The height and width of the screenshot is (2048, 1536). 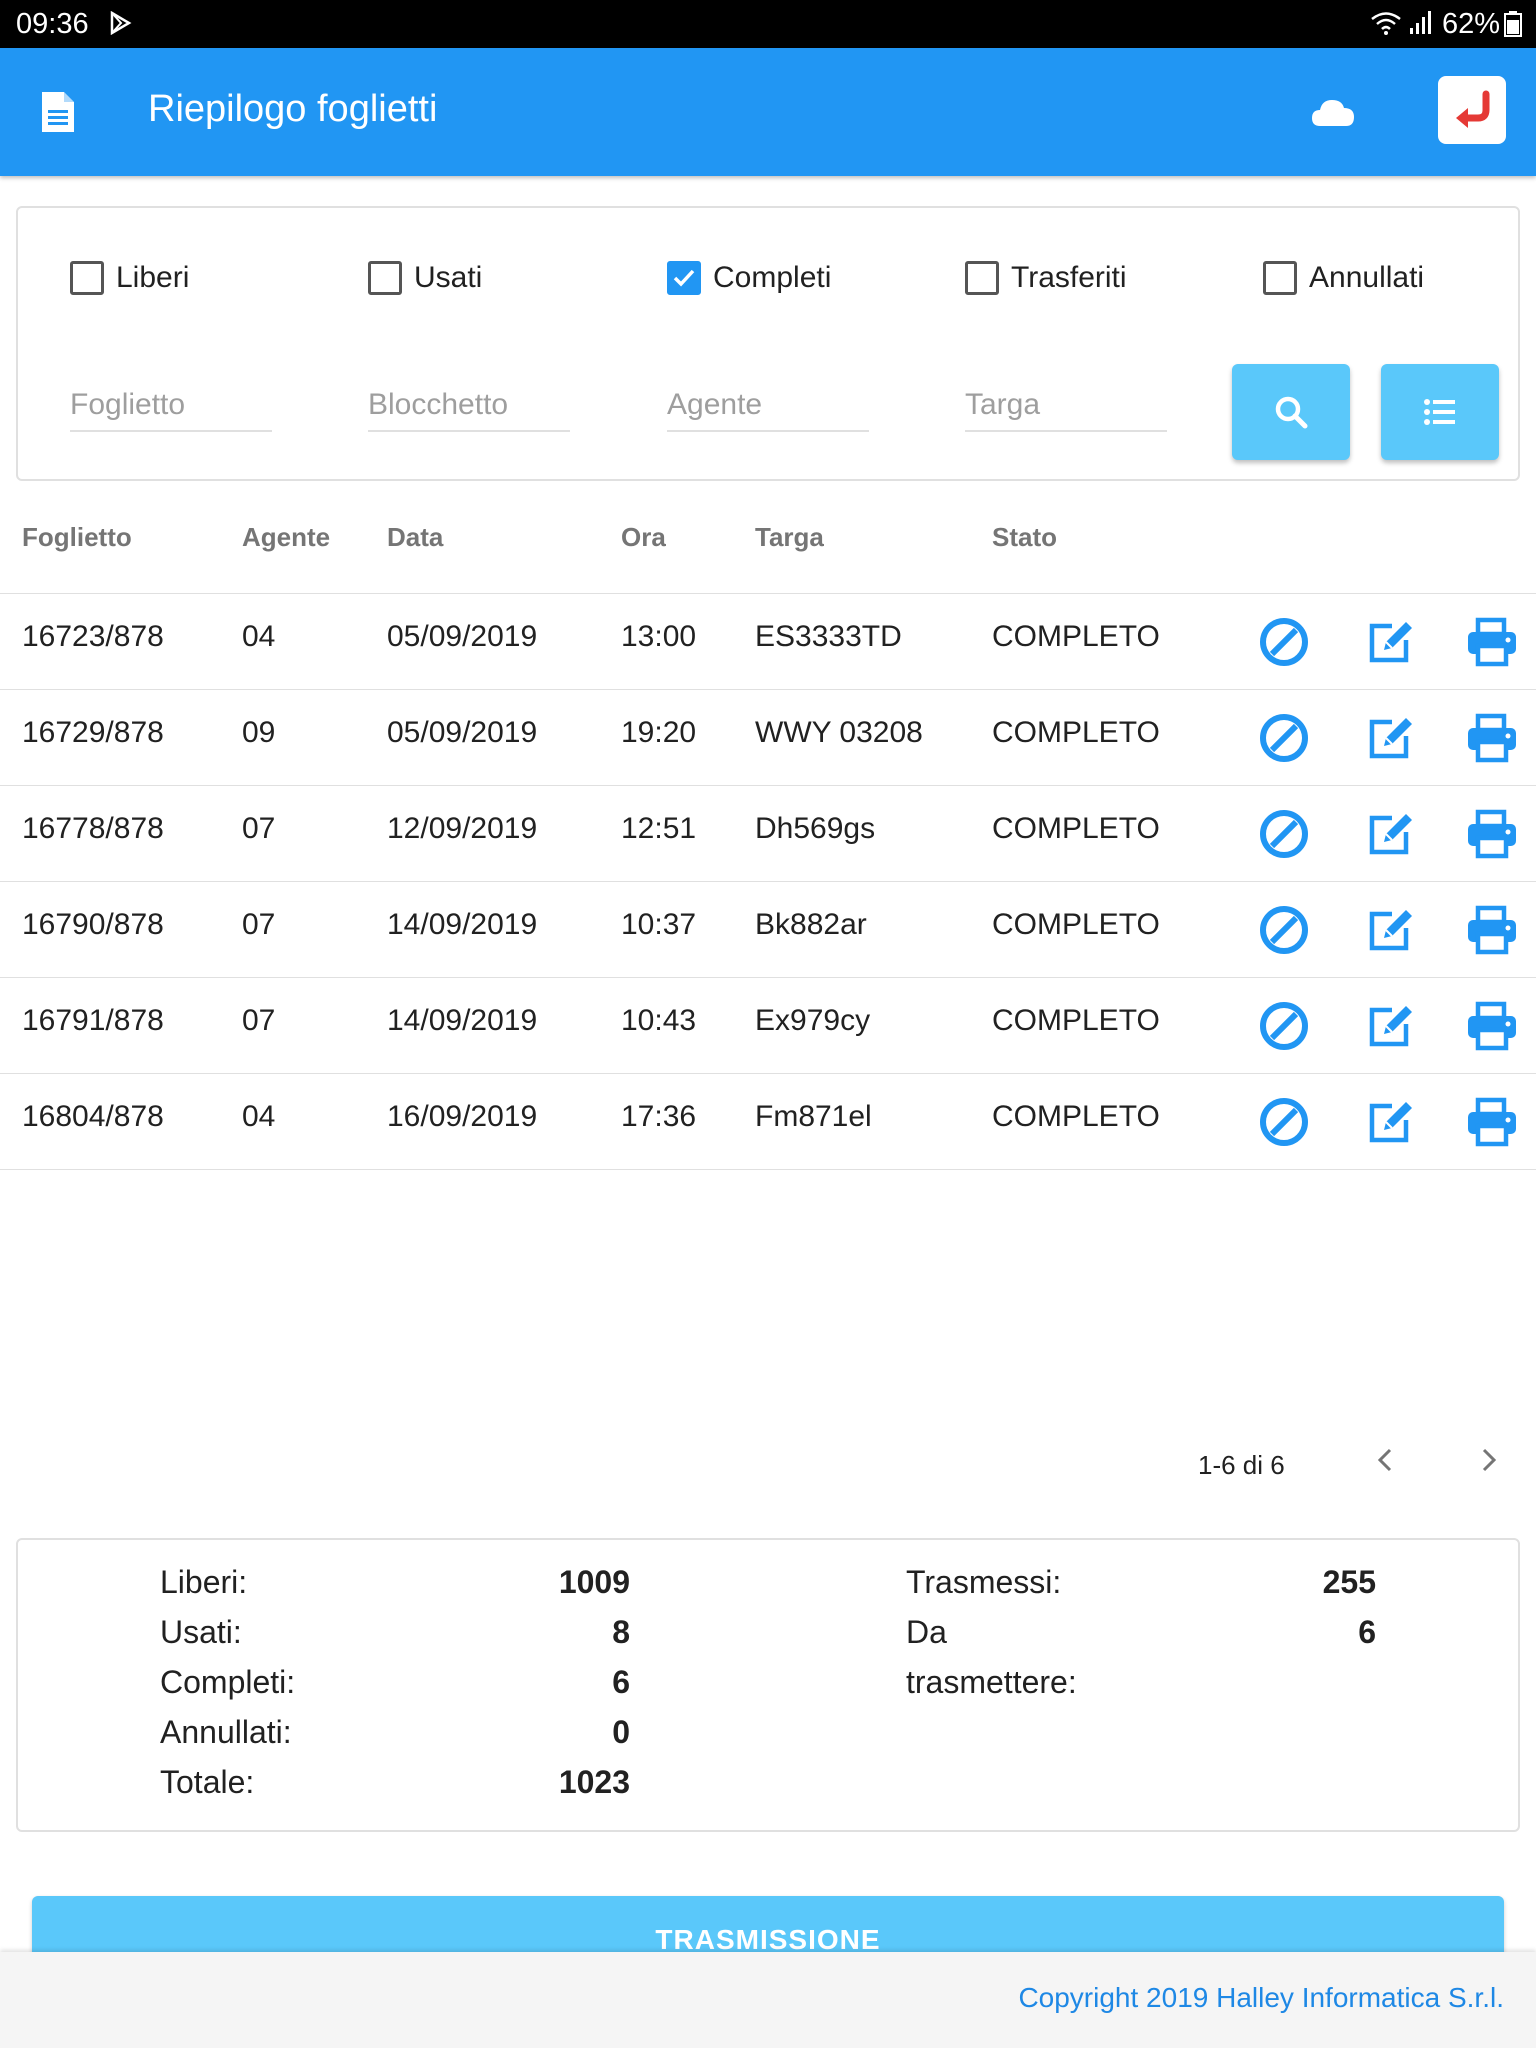 What do you see at coordinates (1472, 110) in the screenshot?
I see `back-button` at bounding box center [1472, 110].